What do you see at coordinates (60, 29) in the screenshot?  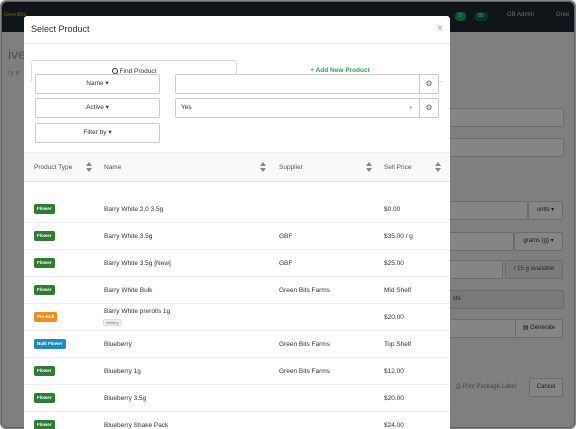 I see `modal-title: Select Product` at bounding box center [60, 29].